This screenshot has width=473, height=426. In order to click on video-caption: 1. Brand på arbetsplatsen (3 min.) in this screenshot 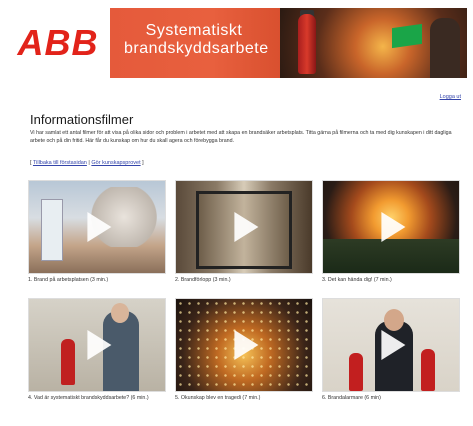, I will do `click(68, 280)`.